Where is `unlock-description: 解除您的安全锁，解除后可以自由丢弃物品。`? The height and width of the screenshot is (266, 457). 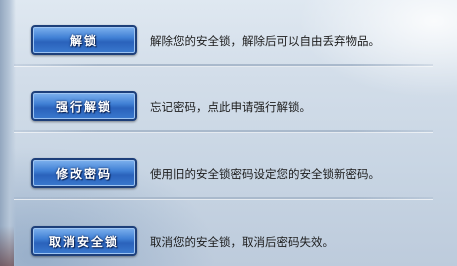 unlock-description: 解除您的安全锁，解除后可以自由丢弃物品。 is located at coordinates (265, 41).